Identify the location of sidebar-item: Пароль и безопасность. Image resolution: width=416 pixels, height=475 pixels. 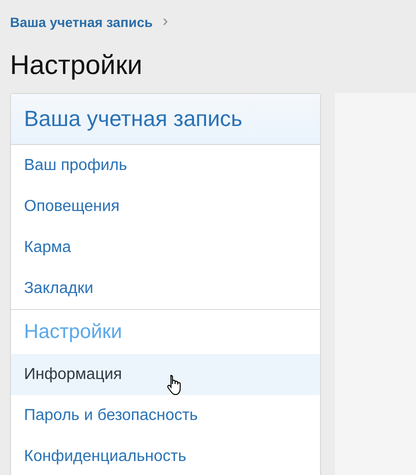
(165, 415).